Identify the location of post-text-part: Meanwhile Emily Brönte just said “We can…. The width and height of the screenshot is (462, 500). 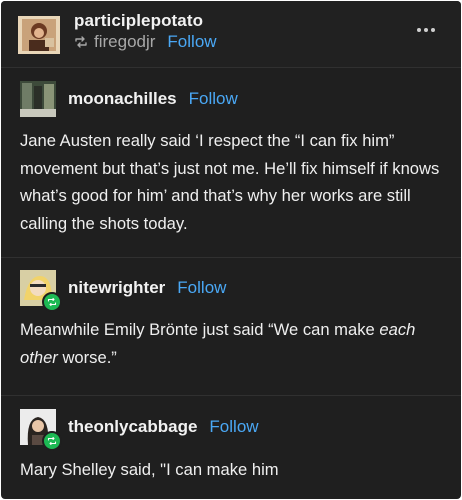
(200, 329).